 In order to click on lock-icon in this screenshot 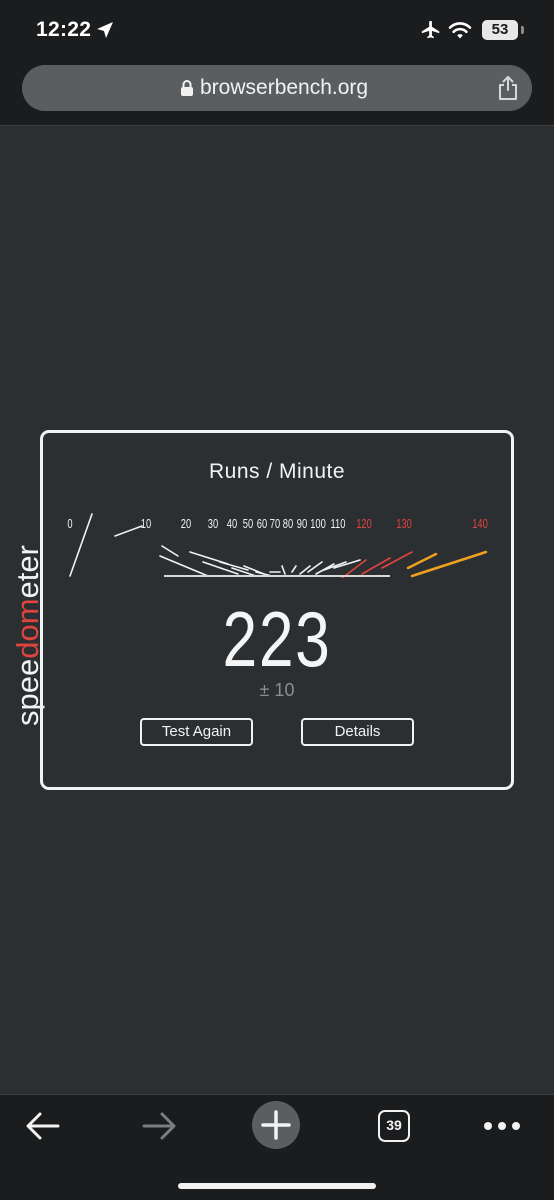, I will do `click(187, 88)`.